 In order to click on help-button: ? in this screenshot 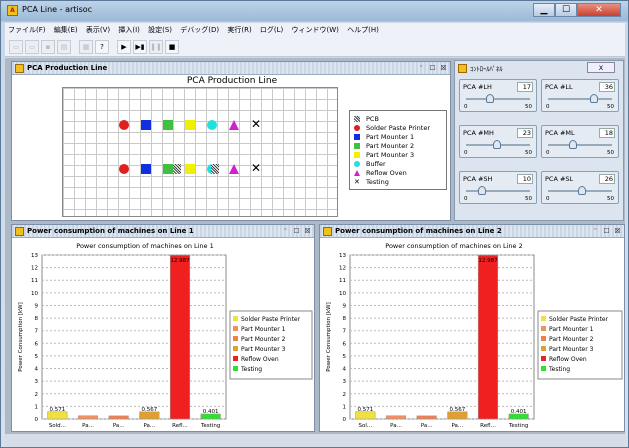, I will do `click(102, 47)`.